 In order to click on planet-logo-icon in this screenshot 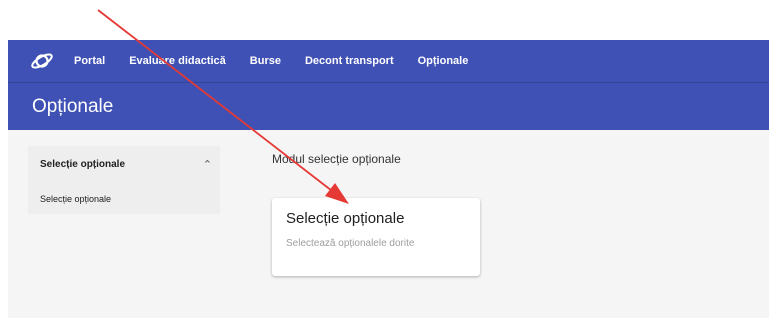, I will do `click(42, 61)`.